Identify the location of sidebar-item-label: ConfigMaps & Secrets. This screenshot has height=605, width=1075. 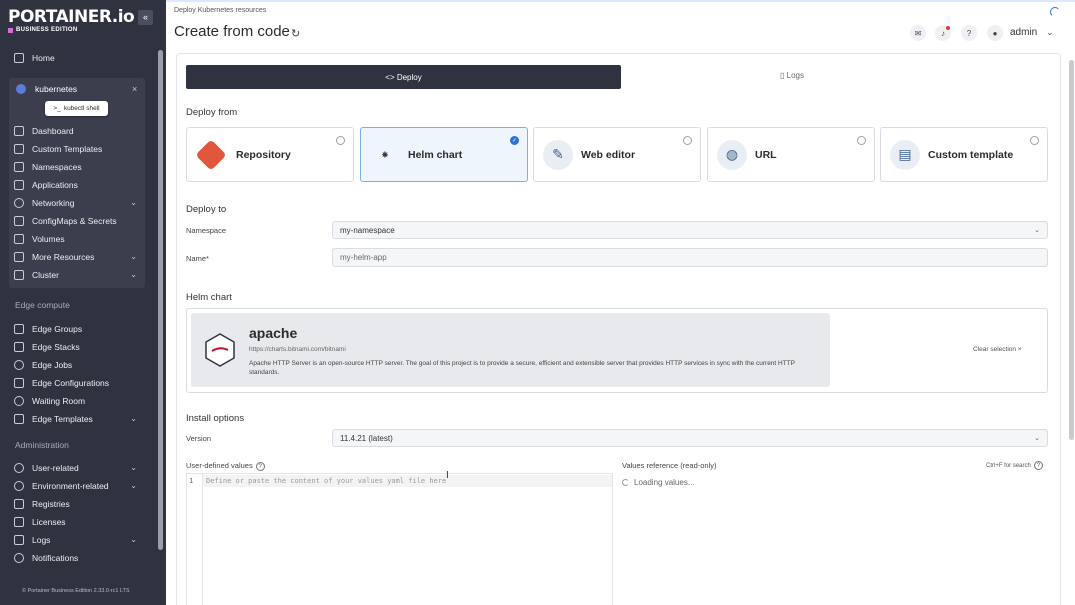
(74, 221).